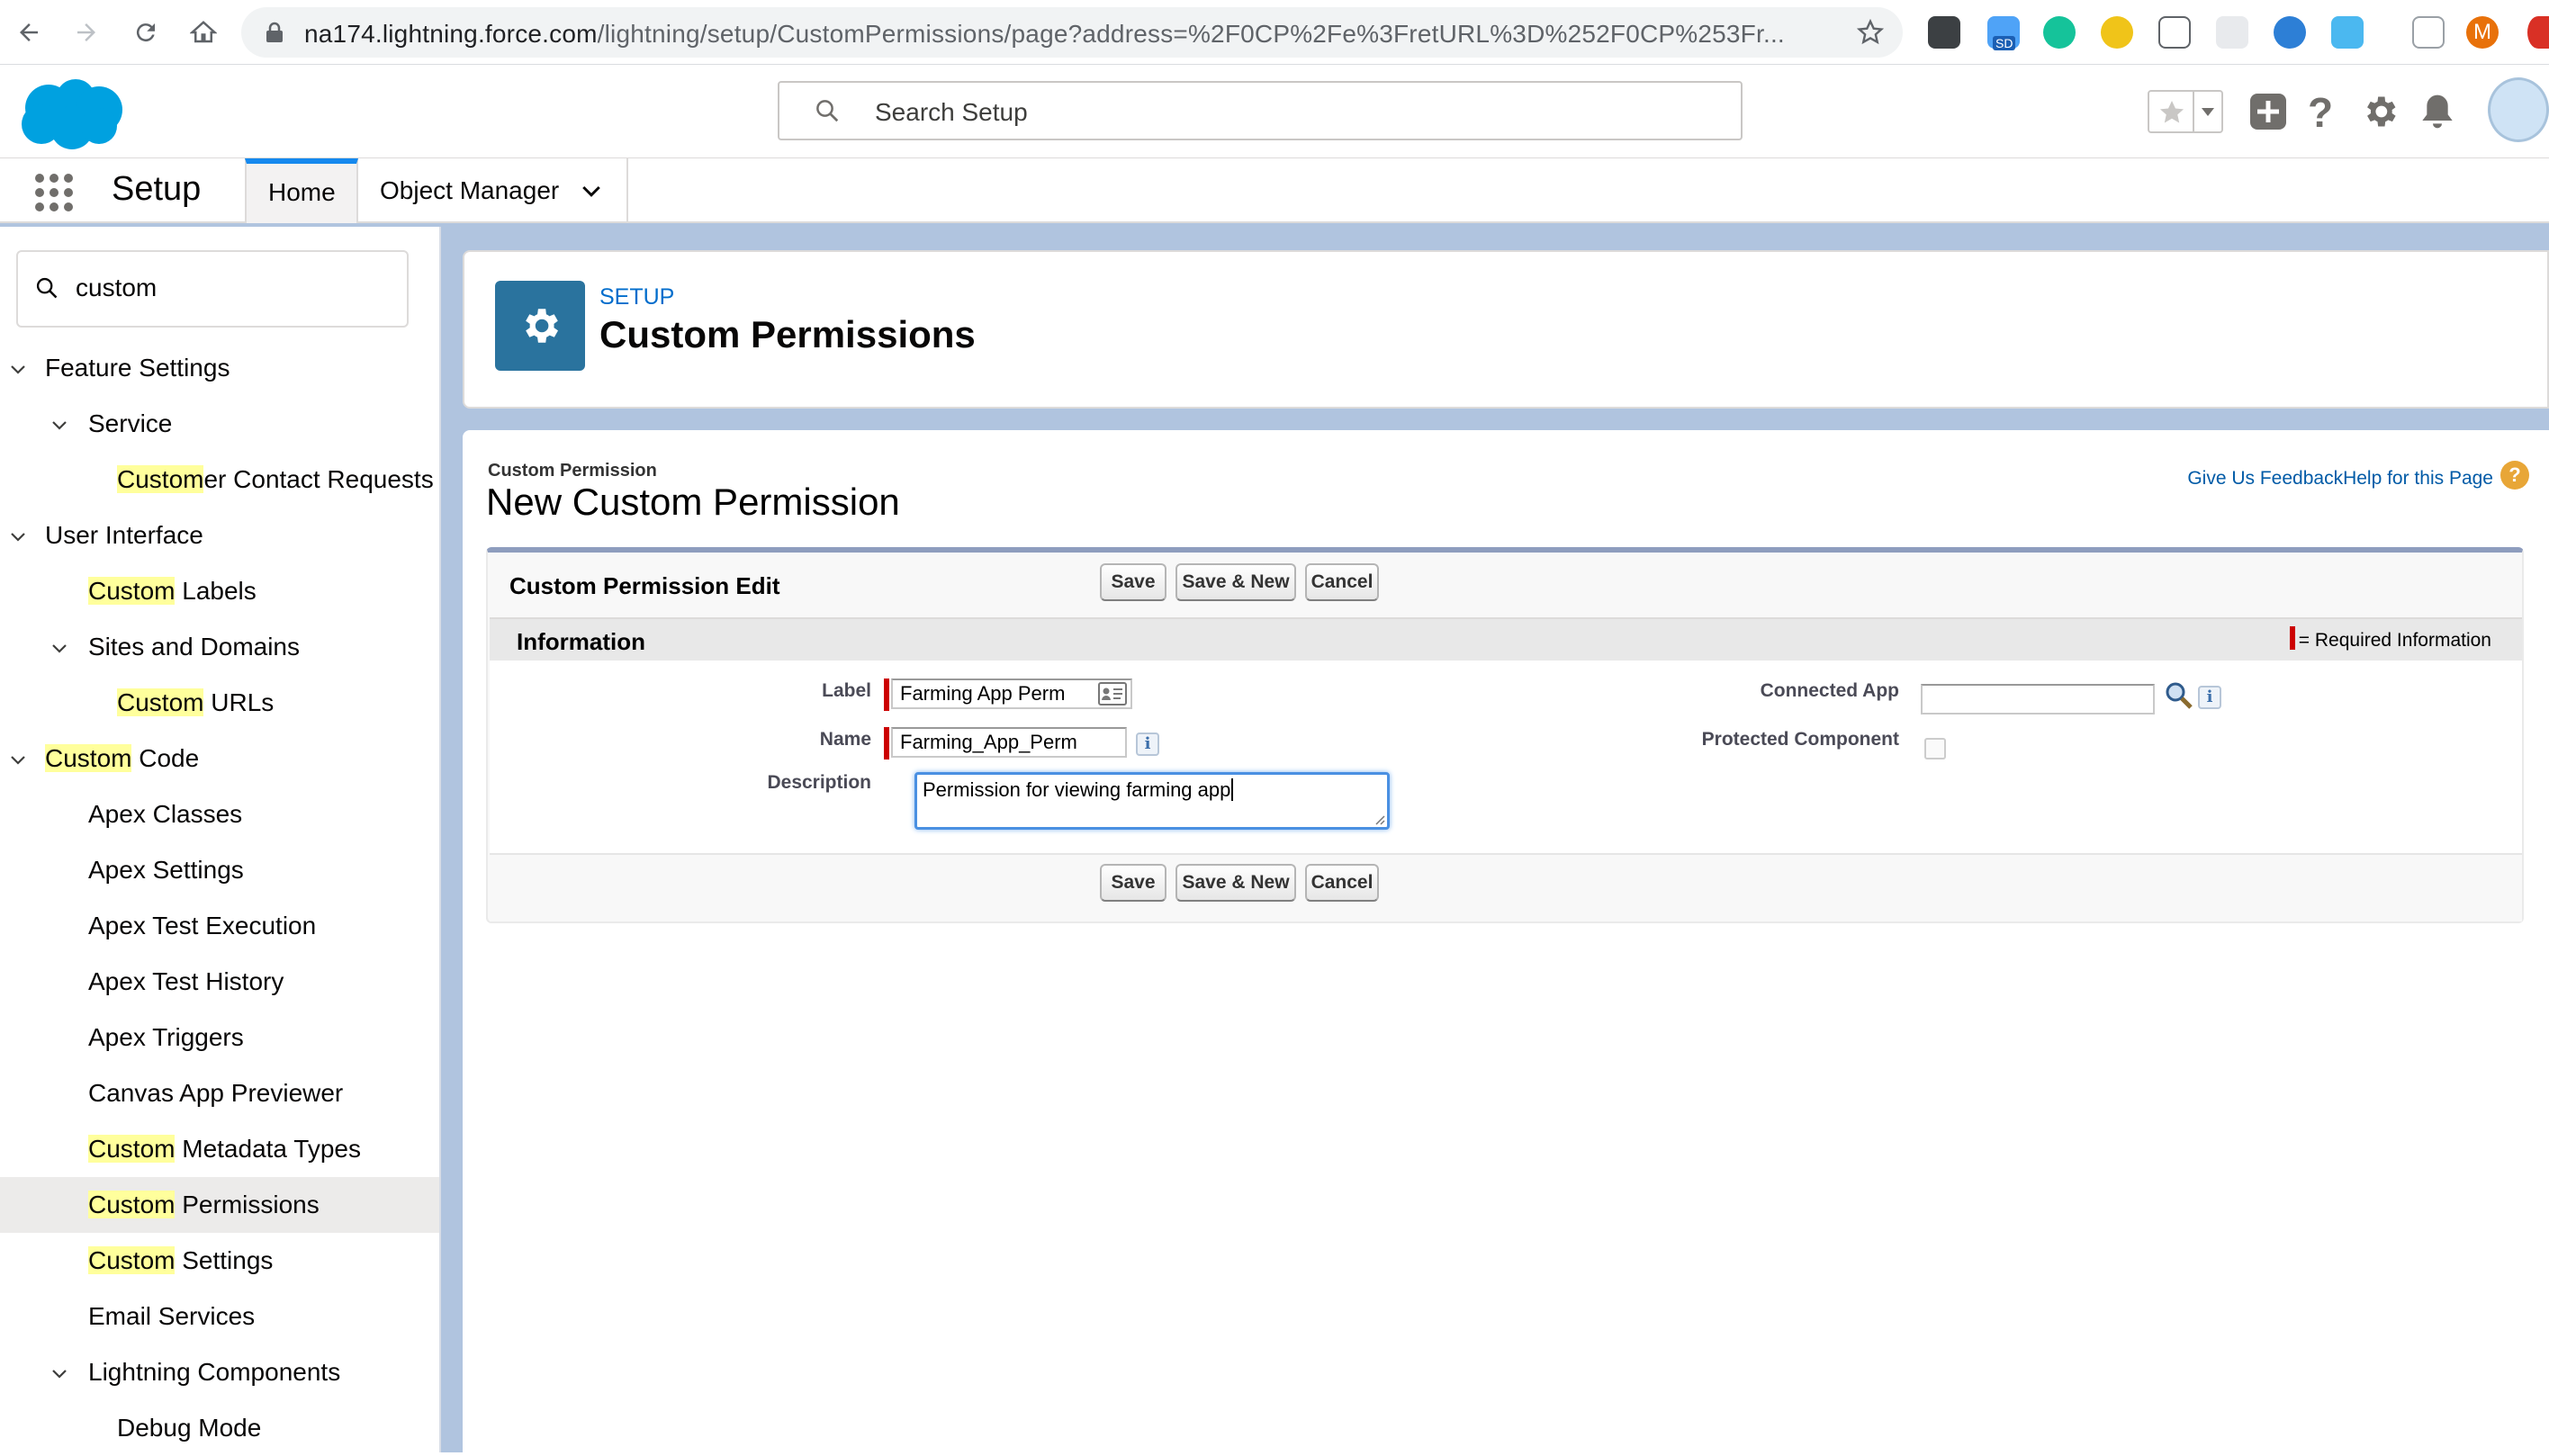  I want to click on sidebar-item-label: Custom URLs, so click(195, 702).